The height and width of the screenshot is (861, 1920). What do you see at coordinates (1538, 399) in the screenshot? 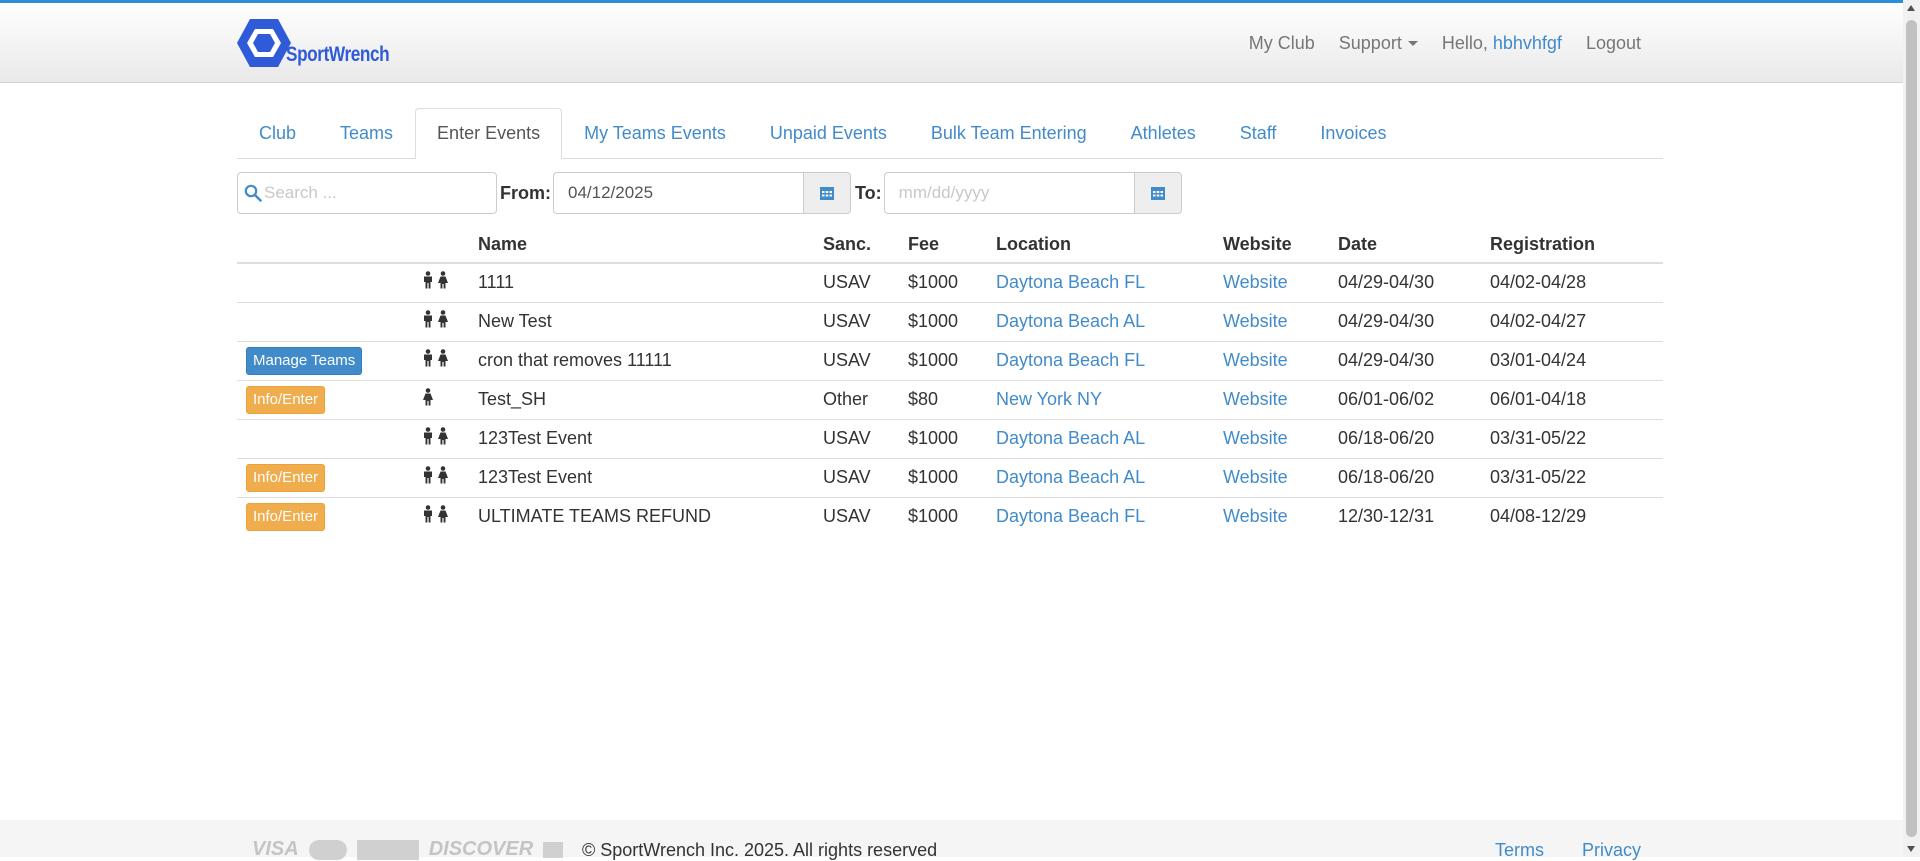
I see `event-registration: 06/01-04/18` at bounding box center [1538, 399].